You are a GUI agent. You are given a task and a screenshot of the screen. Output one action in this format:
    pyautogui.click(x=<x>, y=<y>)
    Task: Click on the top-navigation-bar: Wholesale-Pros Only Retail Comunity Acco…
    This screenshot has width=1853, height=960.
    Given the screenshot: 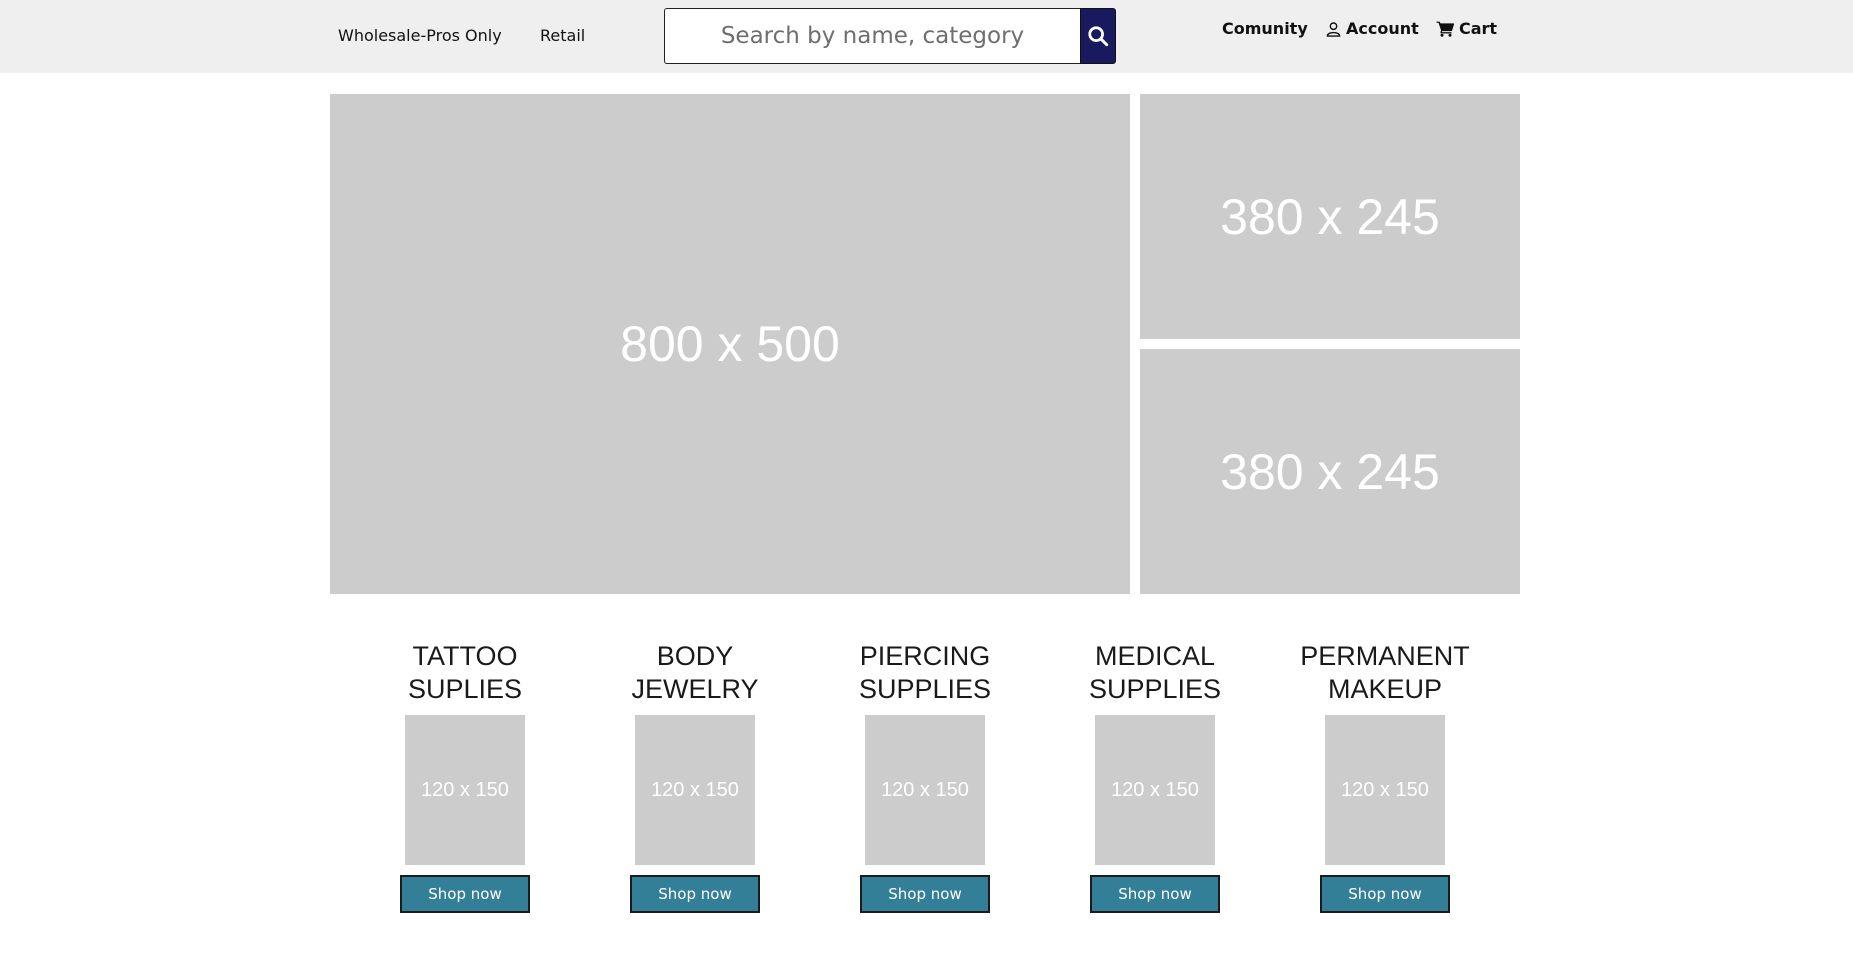 What is the action you would take?
    pyautogui.click(x=926, y=36)
    